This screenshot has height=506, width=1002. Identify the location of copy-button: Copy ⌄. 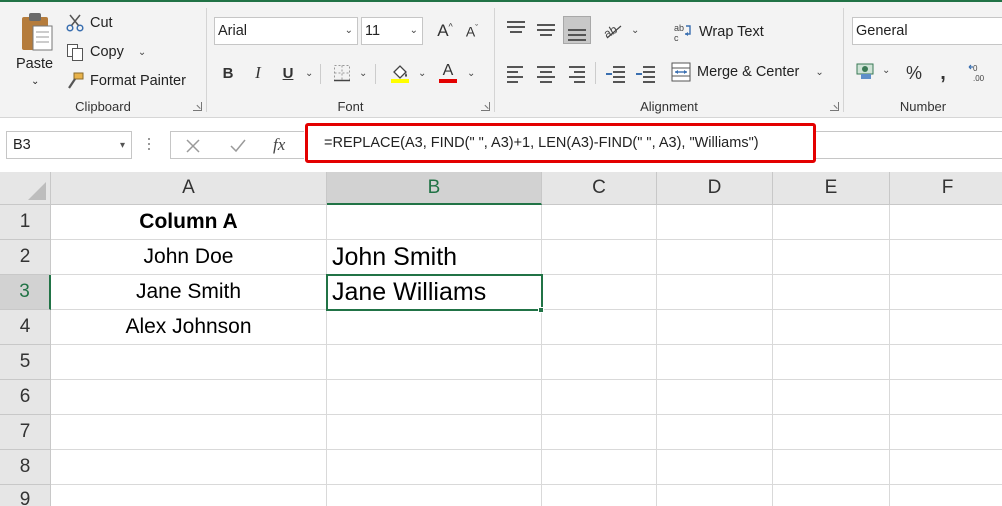
(106, 52).